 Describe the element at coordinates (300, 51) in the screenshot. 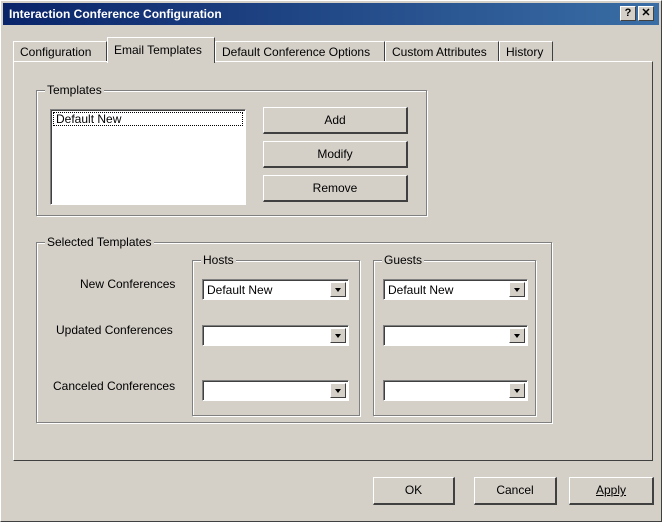

I see `tab-default-conference-options: Default Conference Options` at that location.